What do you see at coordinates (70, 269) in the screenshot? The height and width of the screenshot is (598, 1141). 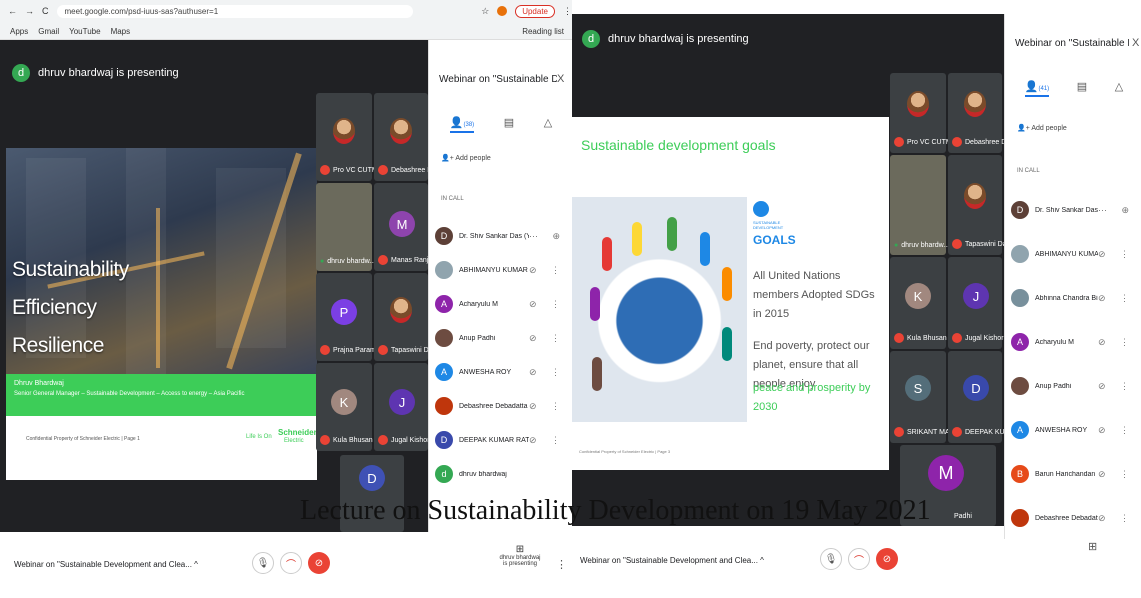 I see `slide-heading-line1: Sustainability` at bounding box center [70, 269].